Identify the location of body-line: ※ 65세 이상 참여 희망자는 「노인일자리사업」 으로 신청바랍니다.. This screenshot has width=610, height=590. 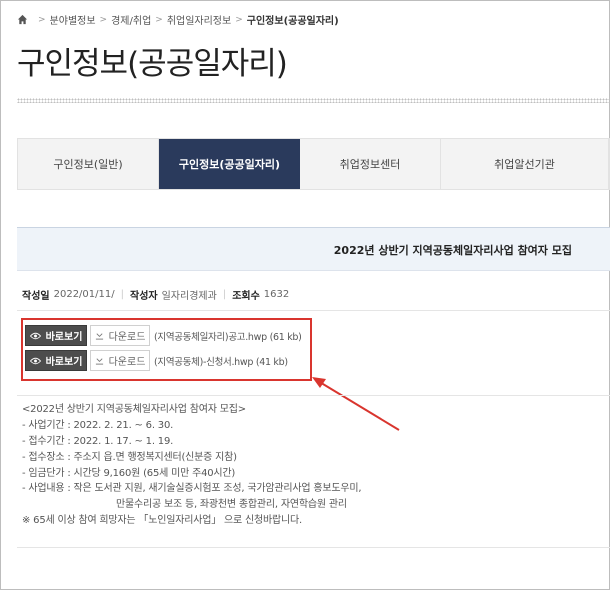
(162, 521).